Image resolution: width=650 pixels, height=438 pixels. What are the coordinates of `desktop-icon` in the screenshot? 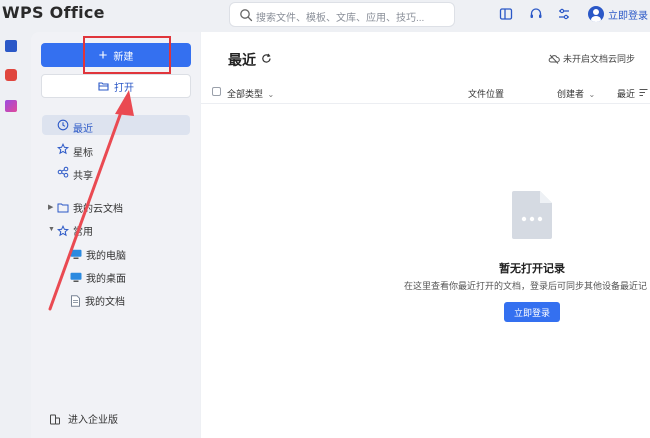 It's located at (76, 277).